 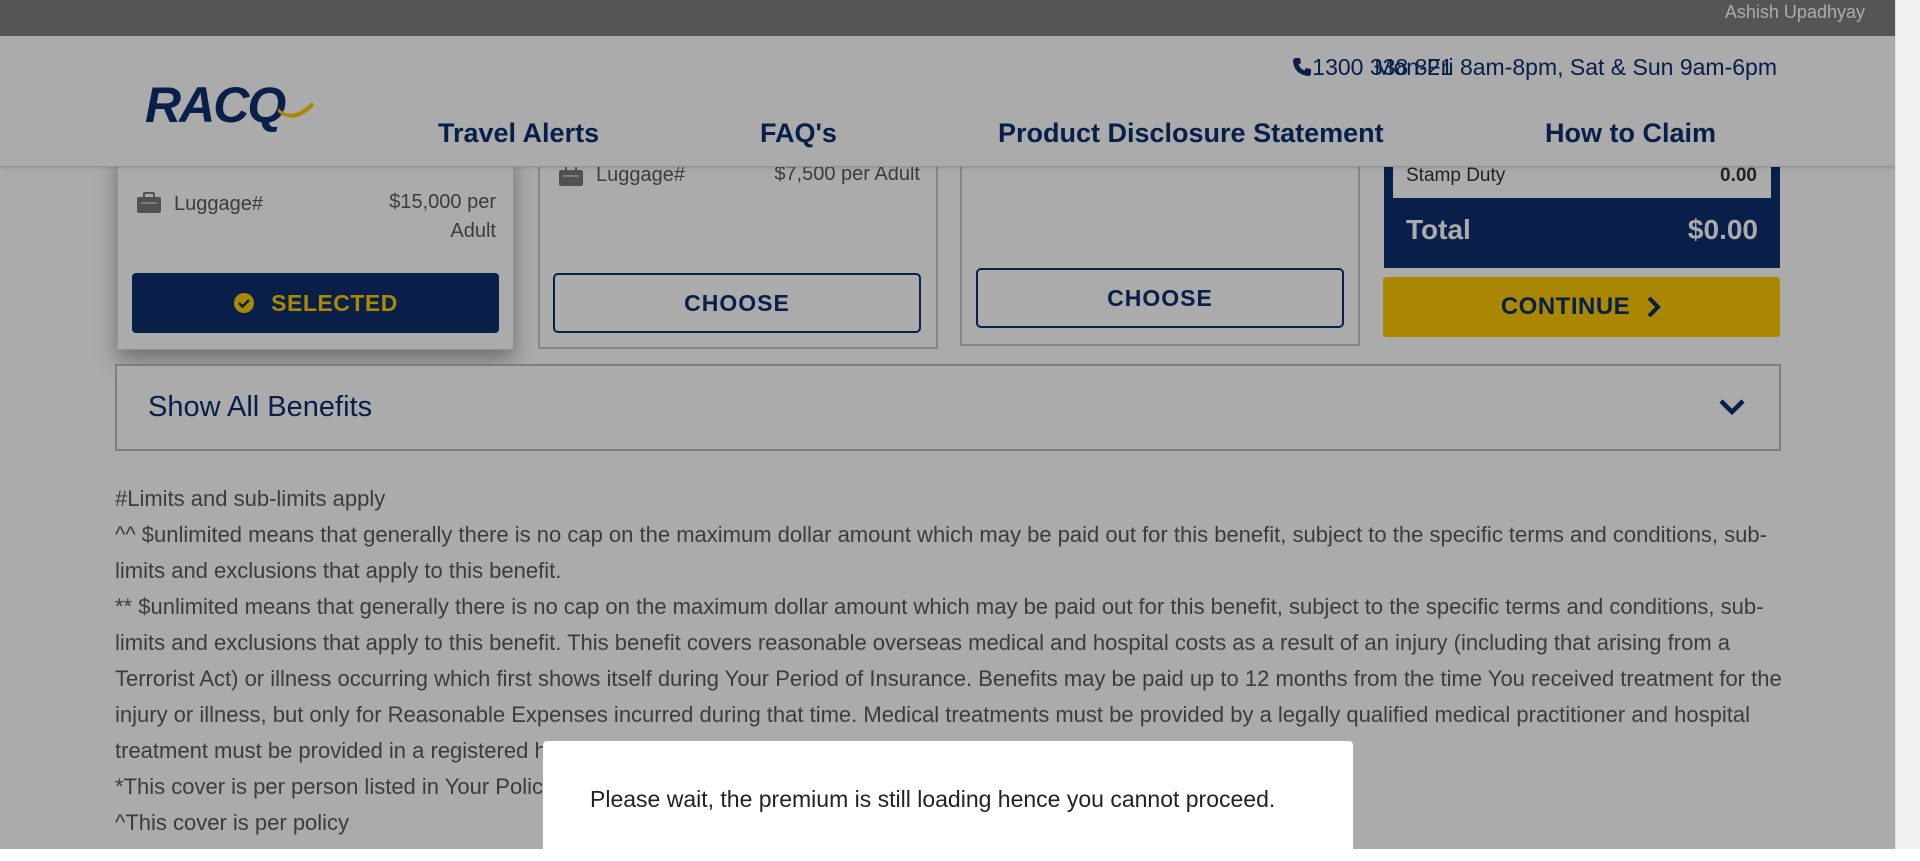 What do you see at coordinates (1907, 424) in the screenshot?
I see `page-scrollbar` at bounding box center [1907, 424].